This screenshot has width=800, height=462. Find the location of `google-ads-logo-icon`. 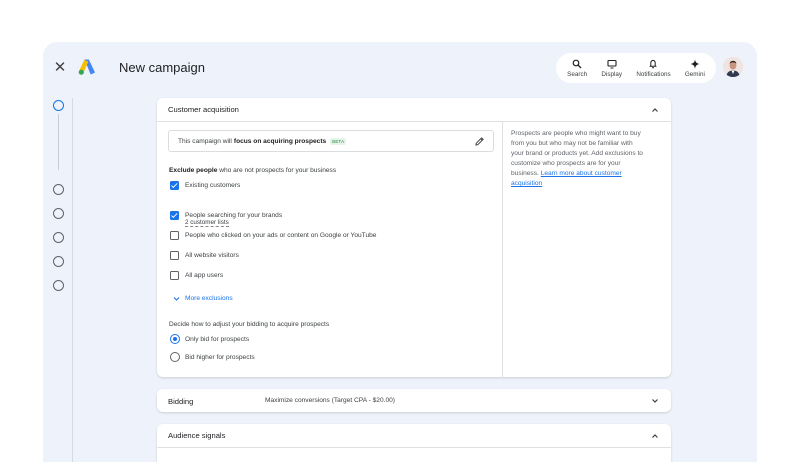

google-ads-logo-icon is located at coordinates (86, 67).